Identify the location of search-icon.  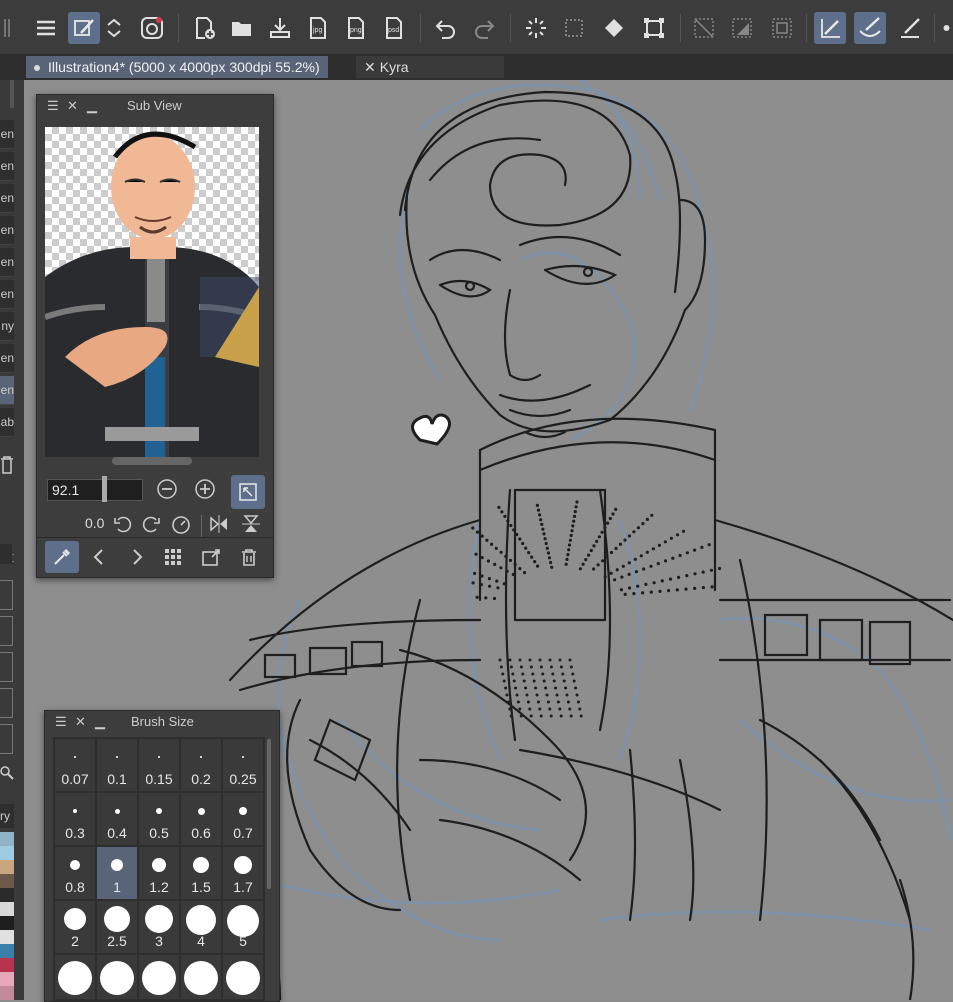
(7, 773).